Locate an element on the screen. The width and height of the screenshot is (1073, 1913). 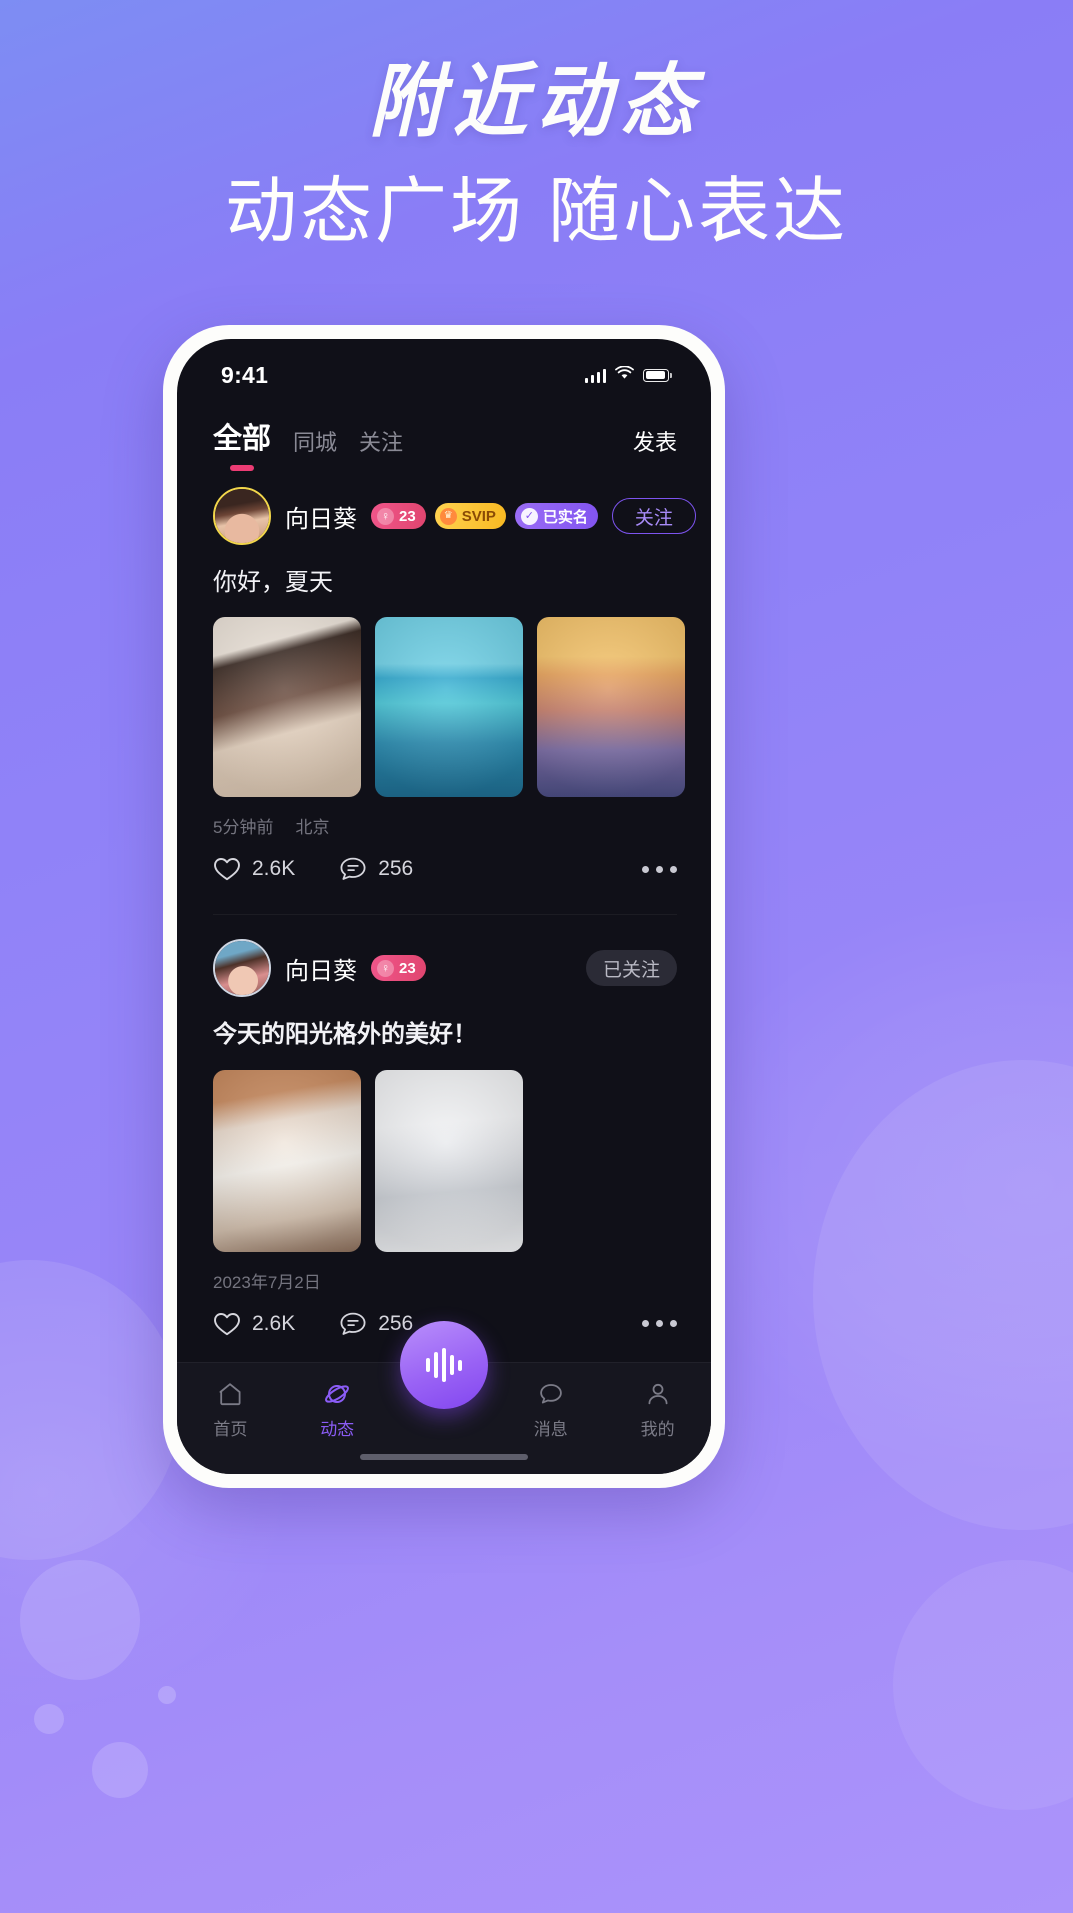
post-header: 向日葵 ♀ 23 ♛ SVIP ✓ 已实名 关注 is located at coordinates (454, 516).